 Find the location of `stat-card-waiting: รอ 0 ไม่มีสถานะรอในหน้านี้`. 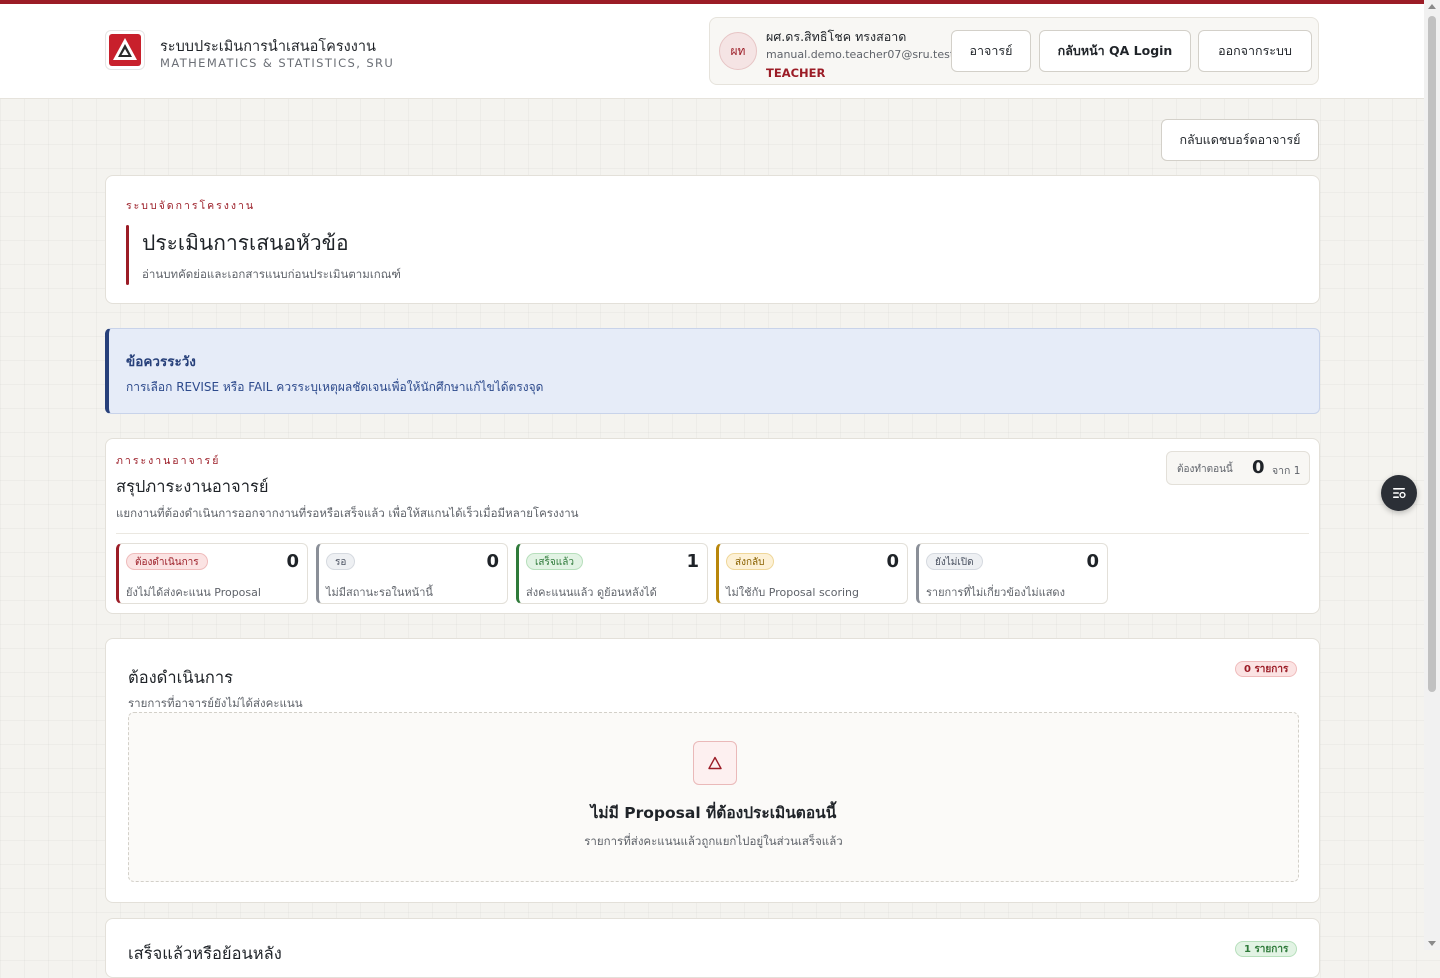

stat-card-waiting: รอ 0 ไม่มีสถานะรอในหน้านี้ is located at coordinates (412, 573).